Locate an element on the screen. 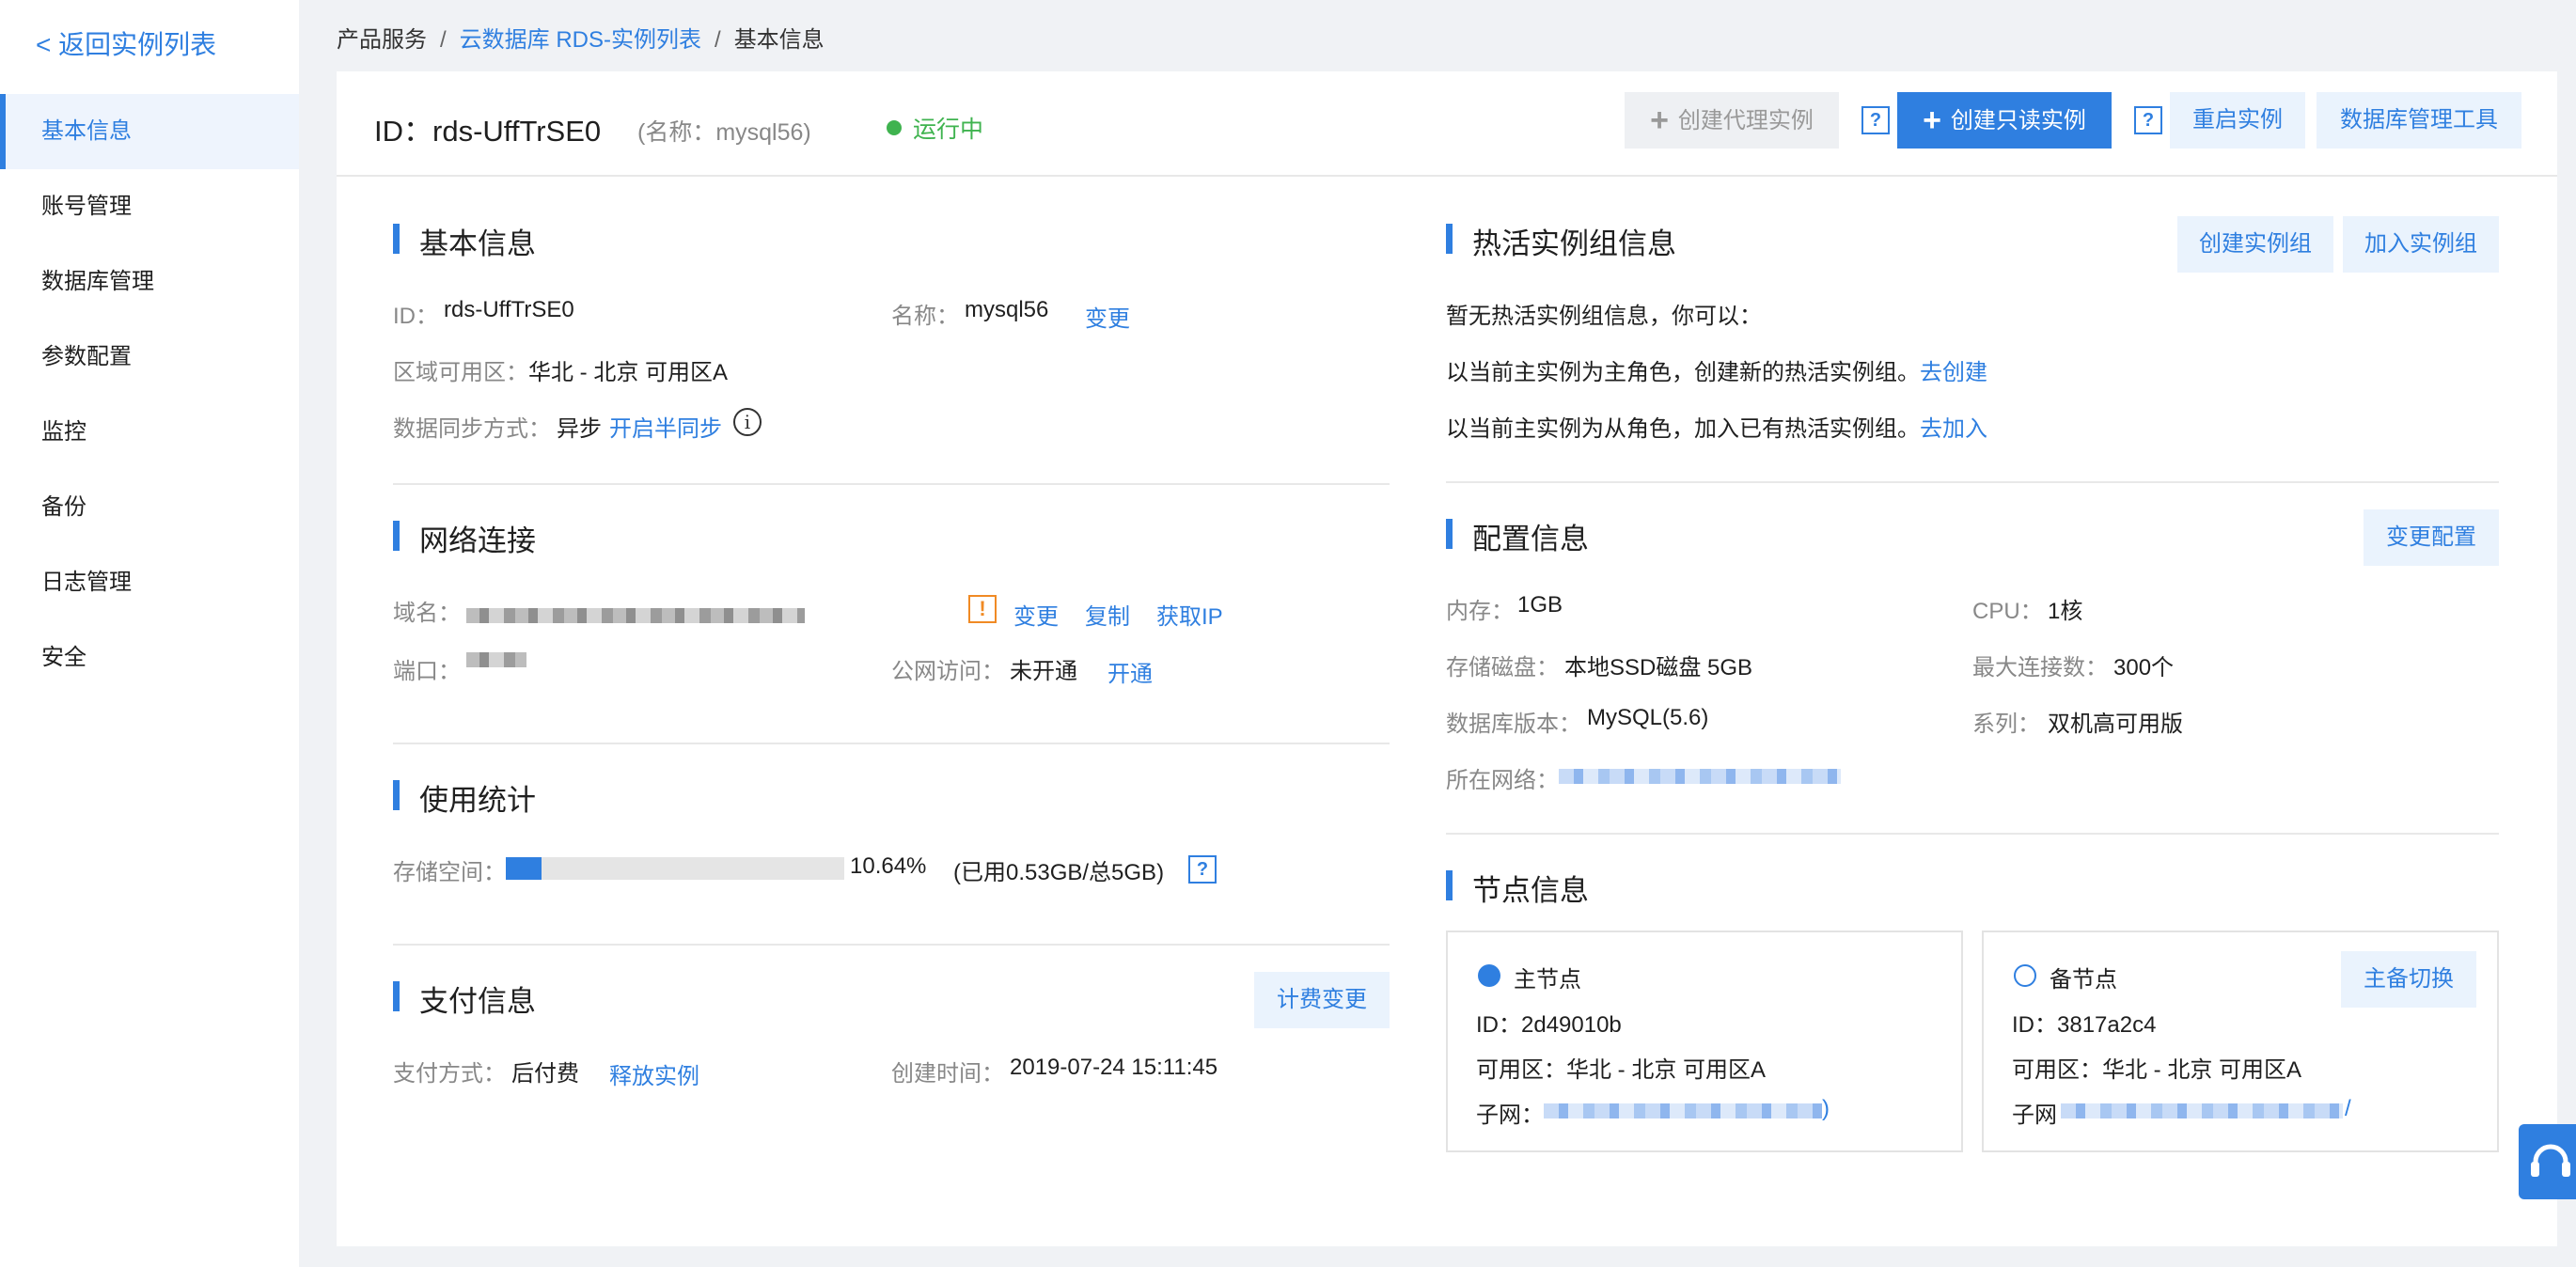 This screenshot has height=1267, width=2576. db-version-value: MySQL(5.6) is located at coordinates (1648, 718).